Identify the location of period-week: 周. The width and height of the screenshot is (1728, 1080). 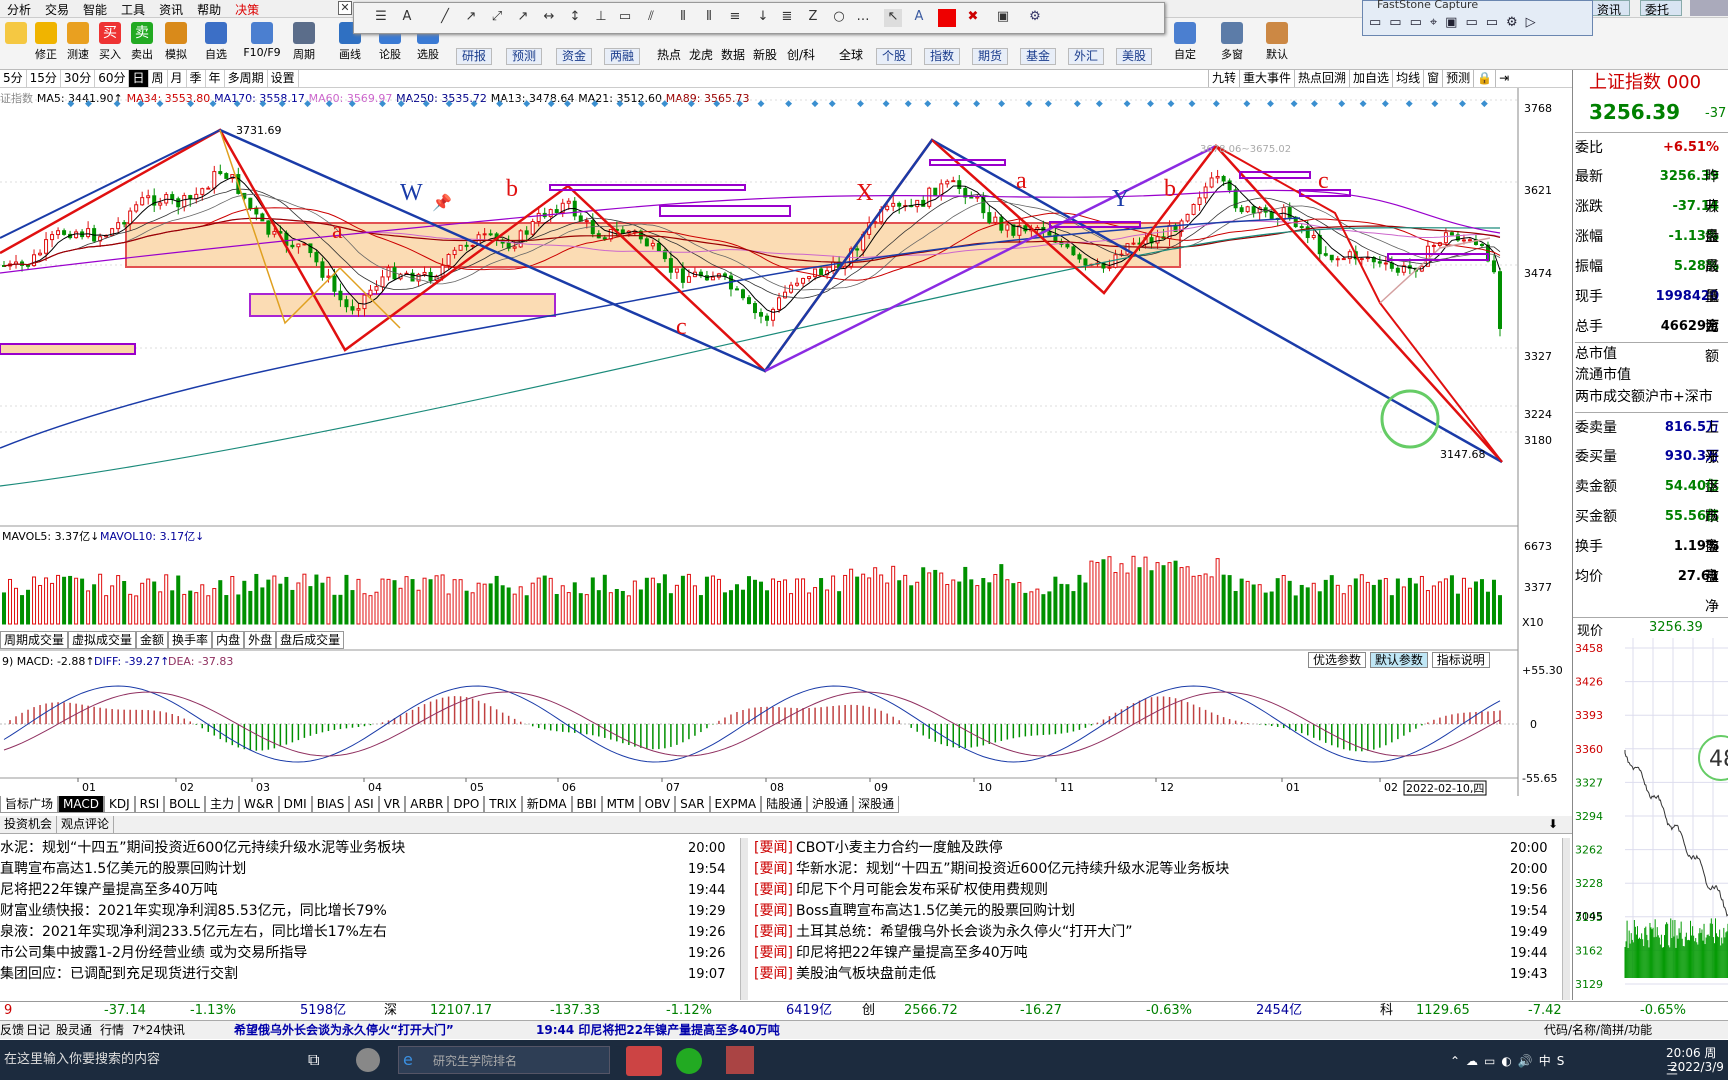
(158, 78).